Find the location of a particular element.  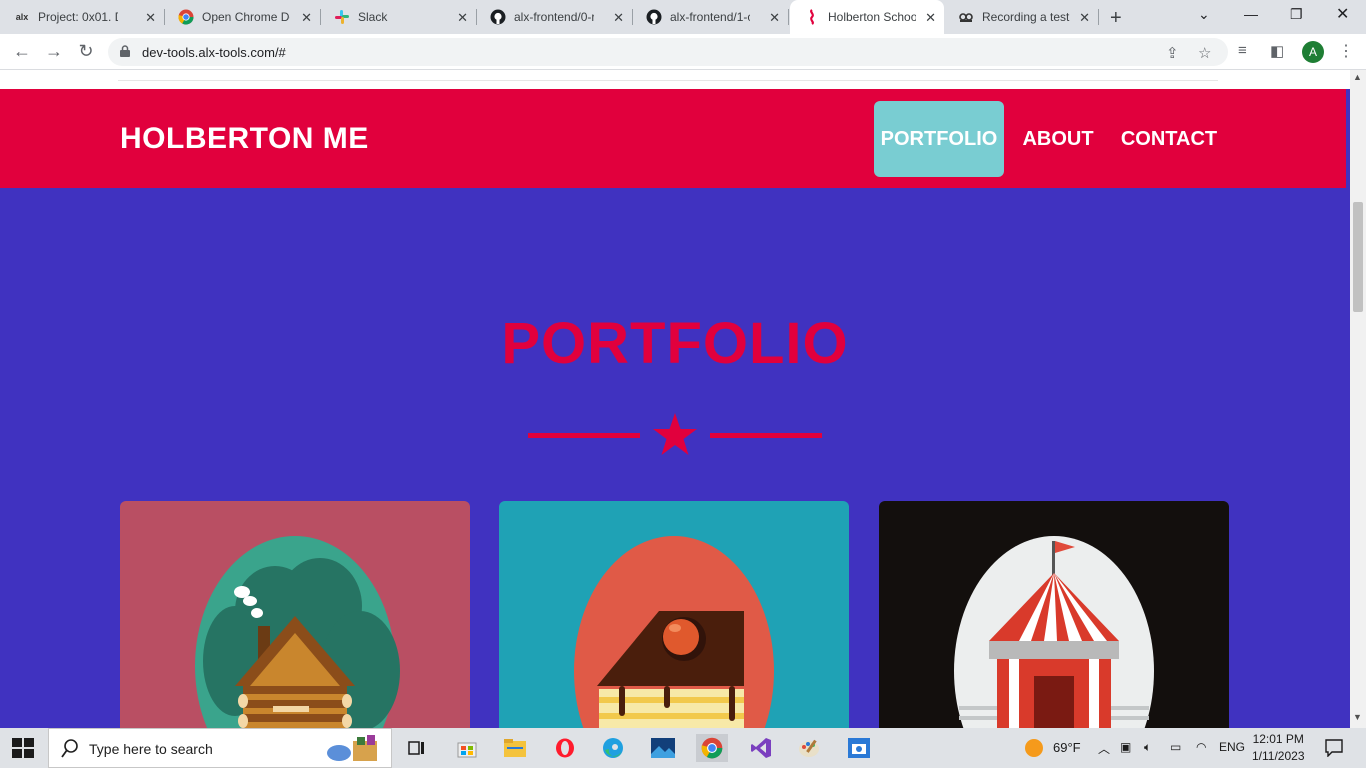

alx-icon: alx is located at coordinates (22, 17).